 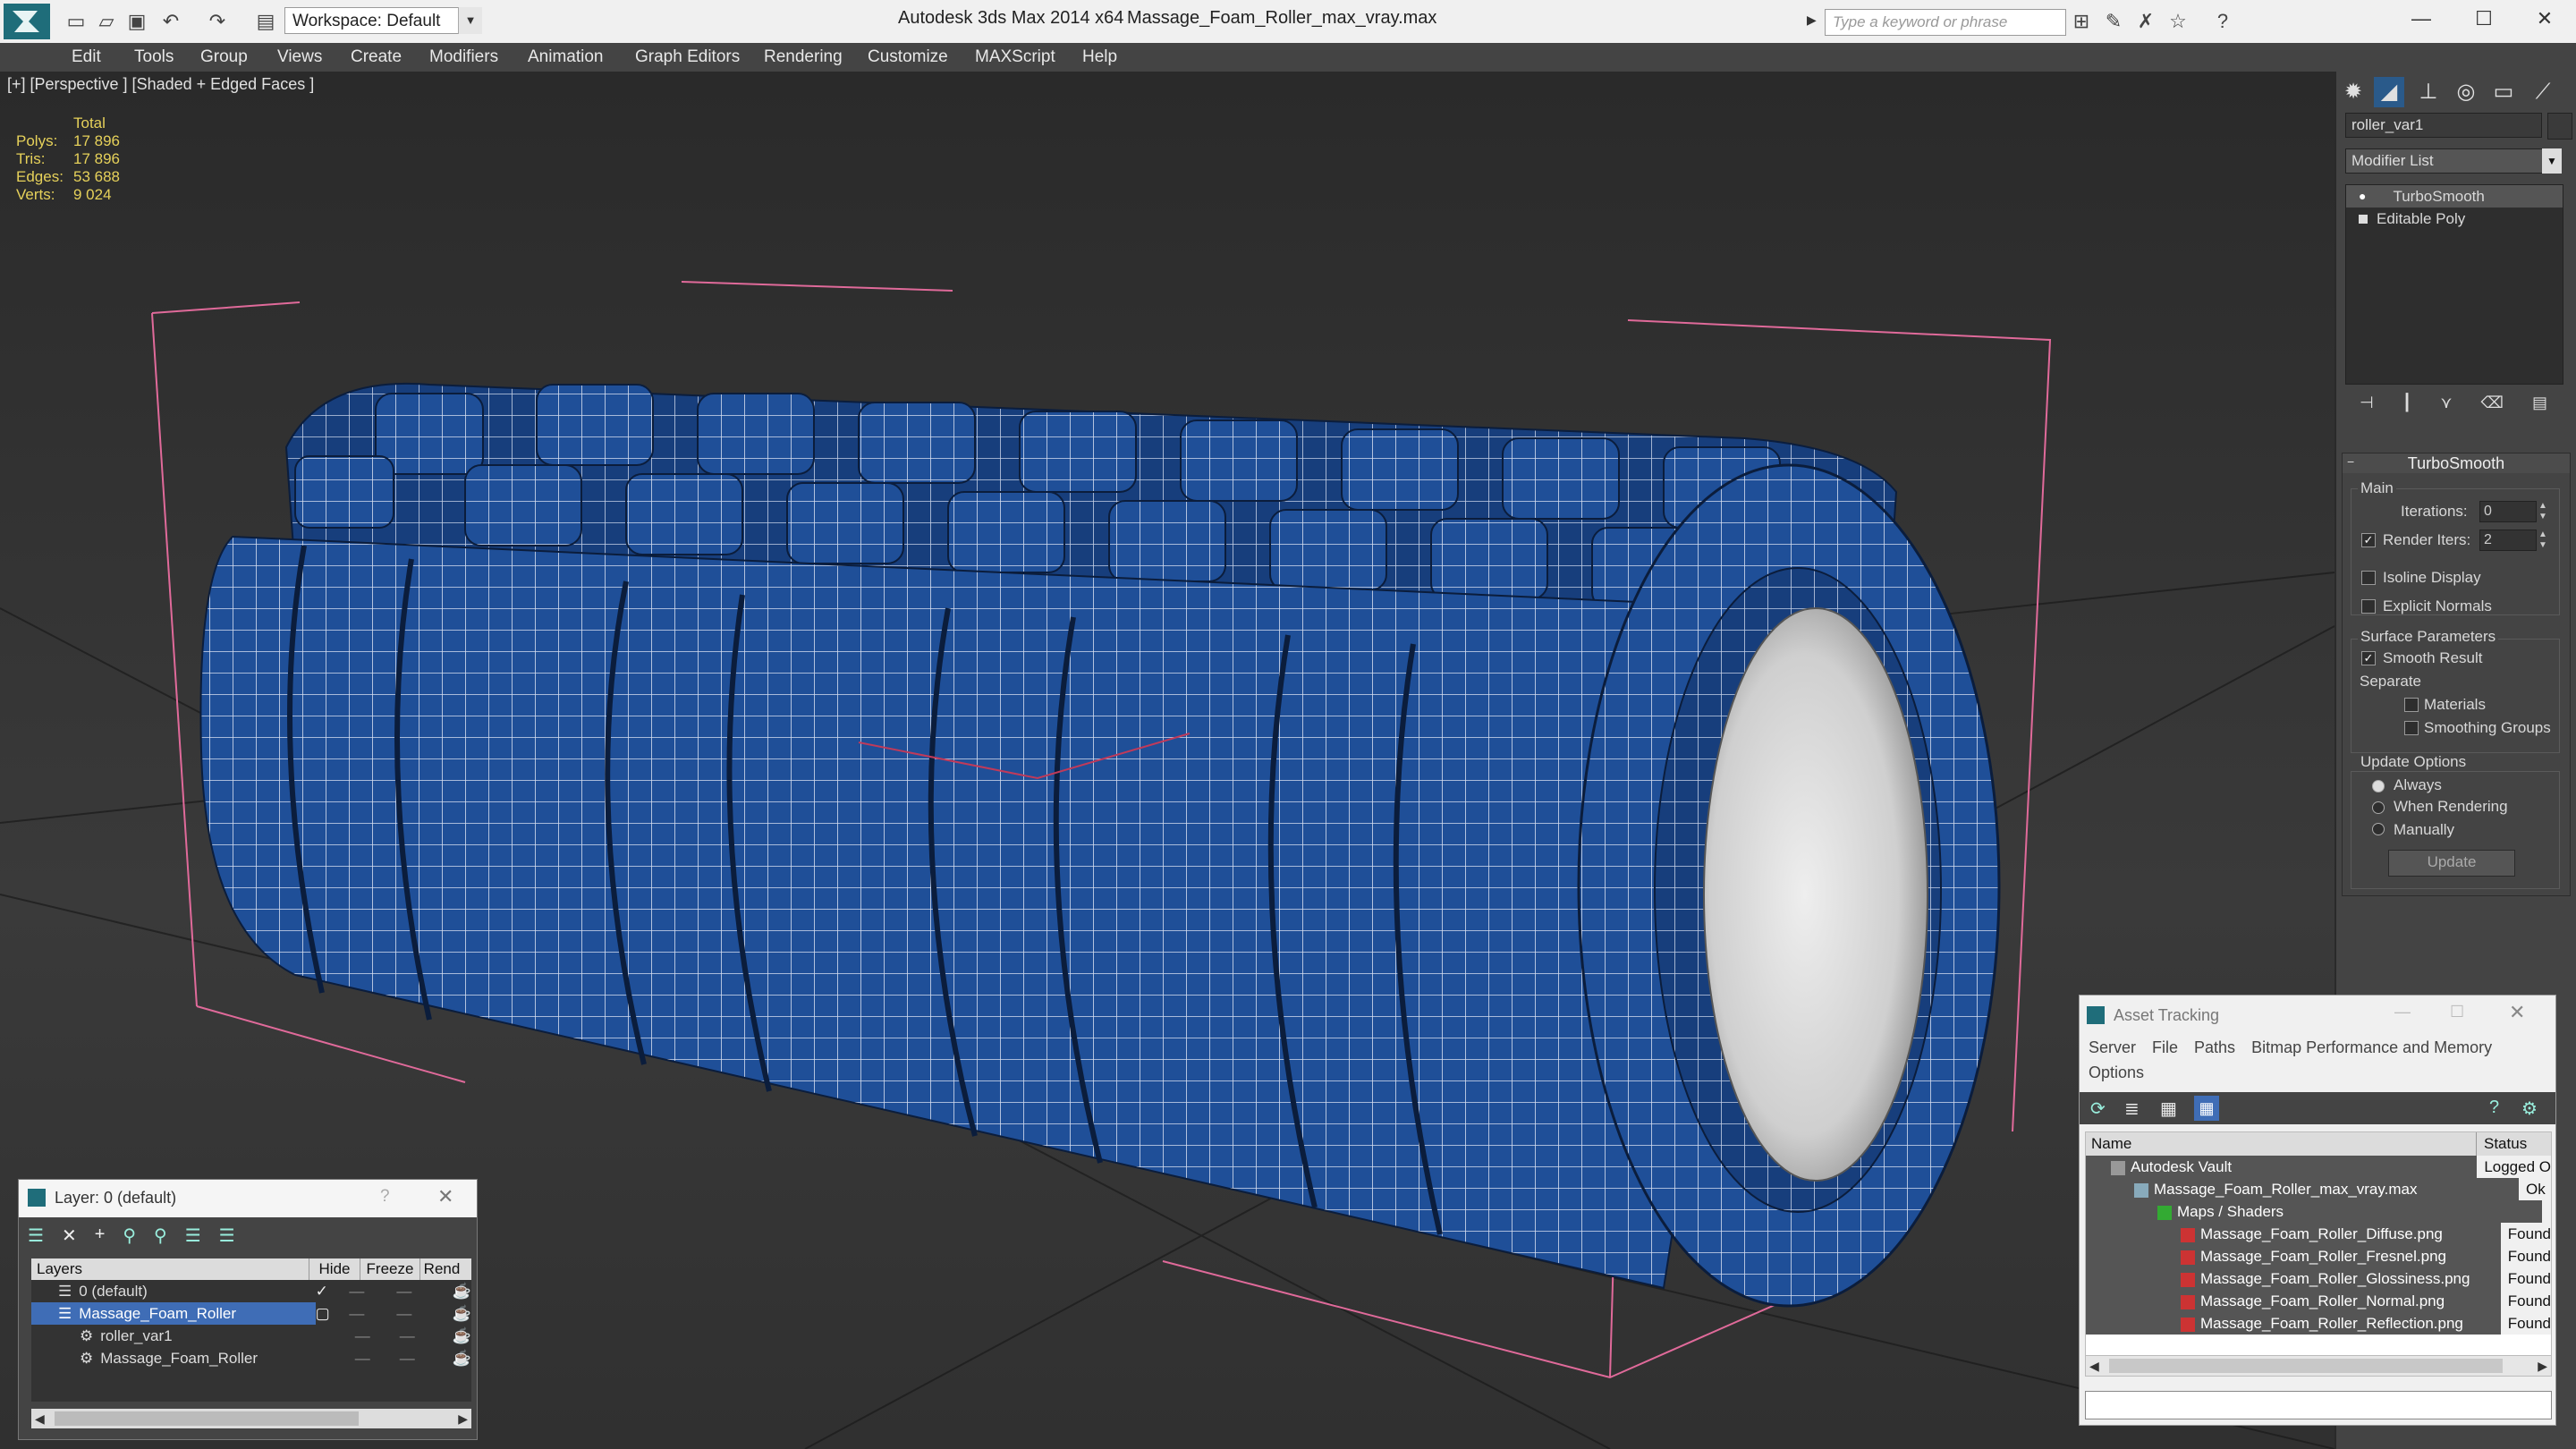 What do you see at coordinates (2318, 1323) in the screenshot?
I see `asset-row: Massage_Foam_Roller_Reflection.png Found` at bounding box center [2318, 1323].